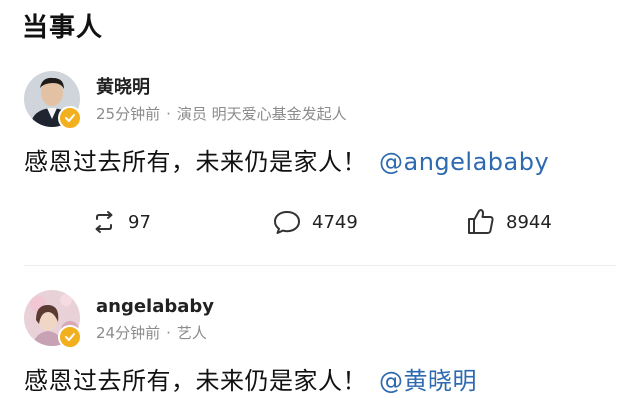  Describe the element at coordinates (287, 222) in the screenshot. I see `comment-icon` at that location.